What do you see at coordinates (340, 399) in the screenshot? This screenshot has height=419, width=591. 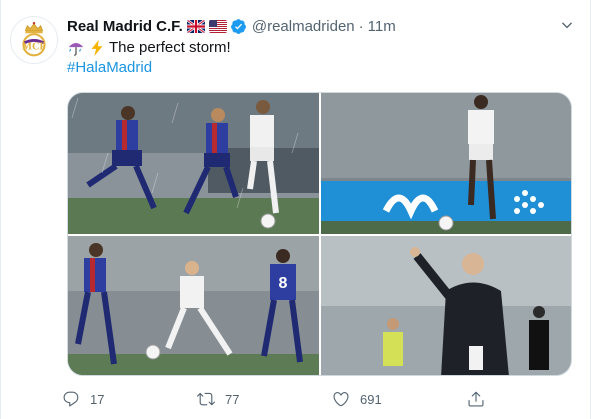 I see `heart-icon` at bounding box center [340, 399].